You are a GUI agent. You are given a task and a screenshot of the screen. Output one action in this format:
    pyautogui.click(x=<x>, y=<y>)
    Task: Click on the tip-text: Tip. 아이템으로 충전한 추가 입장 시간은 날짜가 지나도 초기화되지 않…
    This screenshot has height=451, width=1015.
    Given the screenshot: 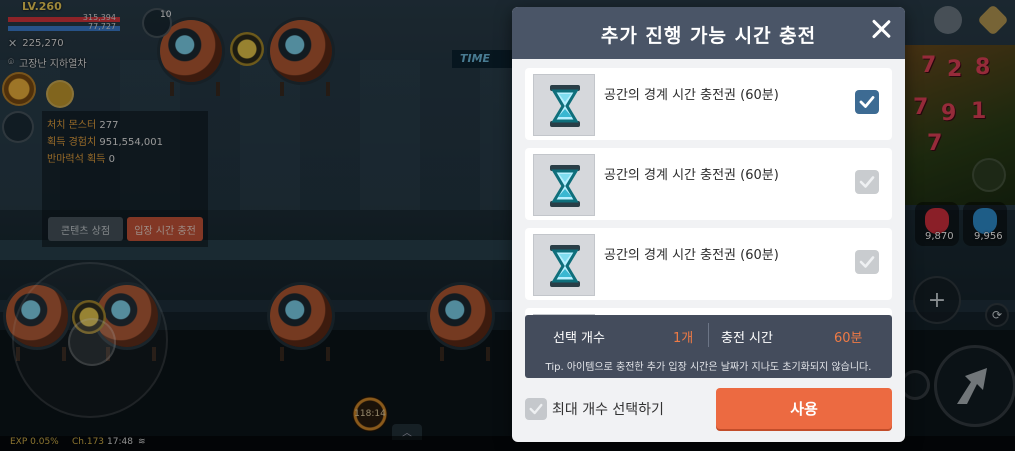 What is the action you would take?
    pyautogui.click(x=708, y=367)
    